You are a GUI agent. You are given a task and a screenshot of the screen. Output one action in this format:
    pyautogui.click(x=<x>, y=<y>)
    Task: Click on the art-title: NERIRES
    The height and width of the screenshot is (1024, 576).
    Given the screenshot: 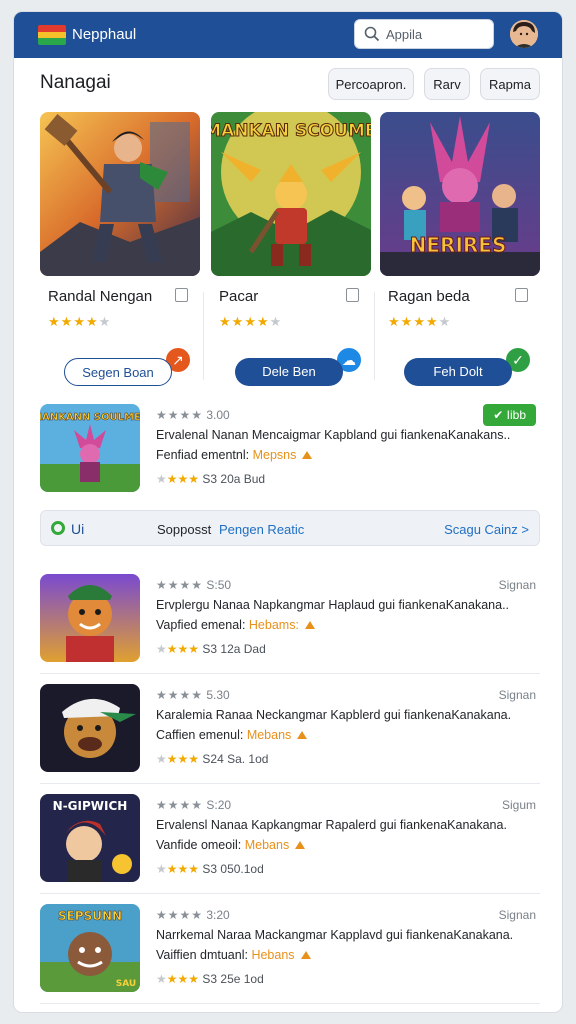 What is the action you would take?
    pyautogui.click(x=458, y=245)
    